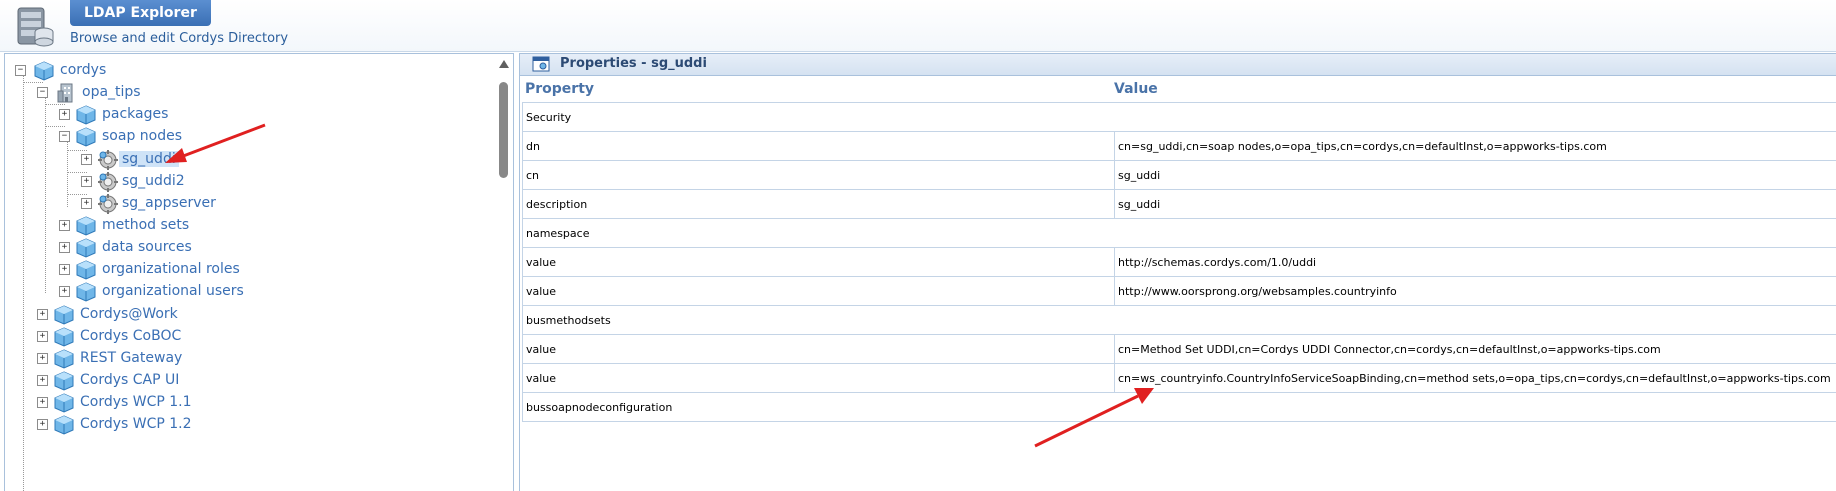 This screenshot has height=491, width=1836. Describe the element at coordinates (129, 314) in the screenshot. I see `tree-node-label: Cordys@Work` at that location.